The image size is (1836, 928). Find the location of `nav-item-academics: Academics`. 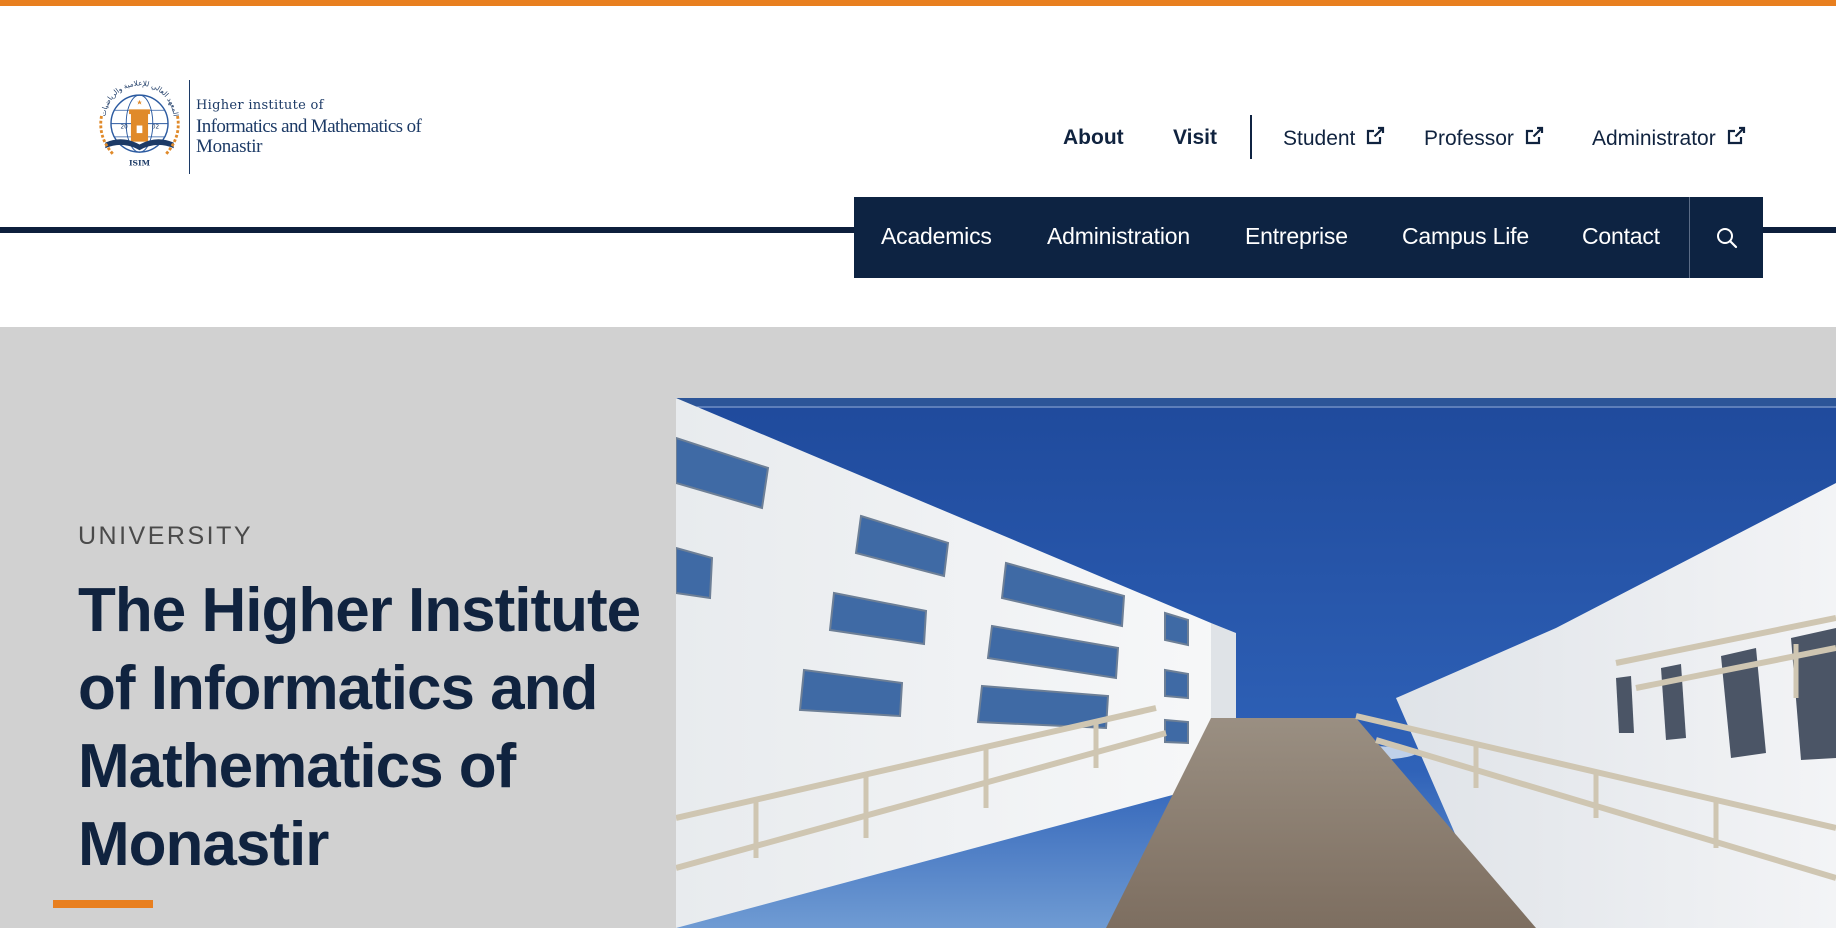

nav-item-academics: Academics is located at coordinates (936, 236).